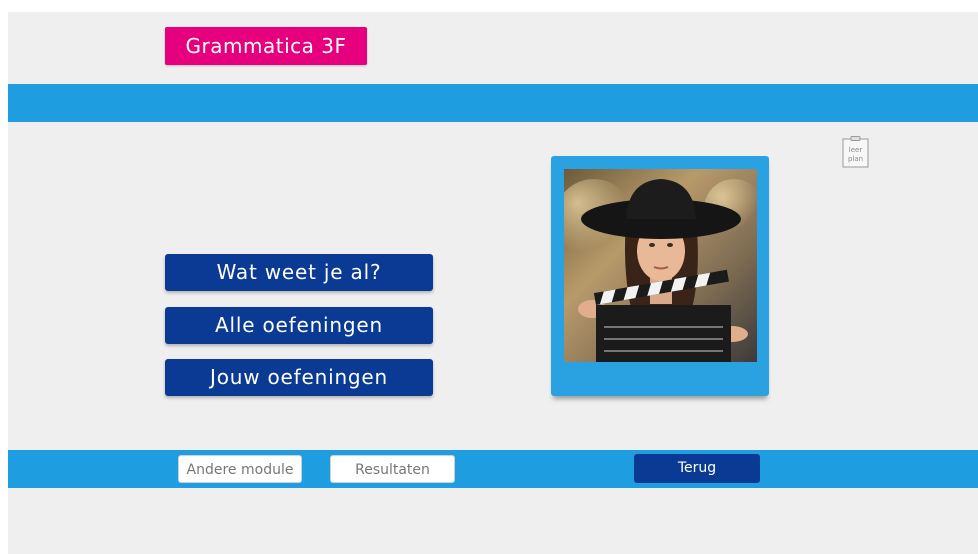 This screenshot has width=978, height=554. What do you see at coordinates (493, 469) in the screenshot?
I see `bottom-blue-band` at bounding box center [493, 469].